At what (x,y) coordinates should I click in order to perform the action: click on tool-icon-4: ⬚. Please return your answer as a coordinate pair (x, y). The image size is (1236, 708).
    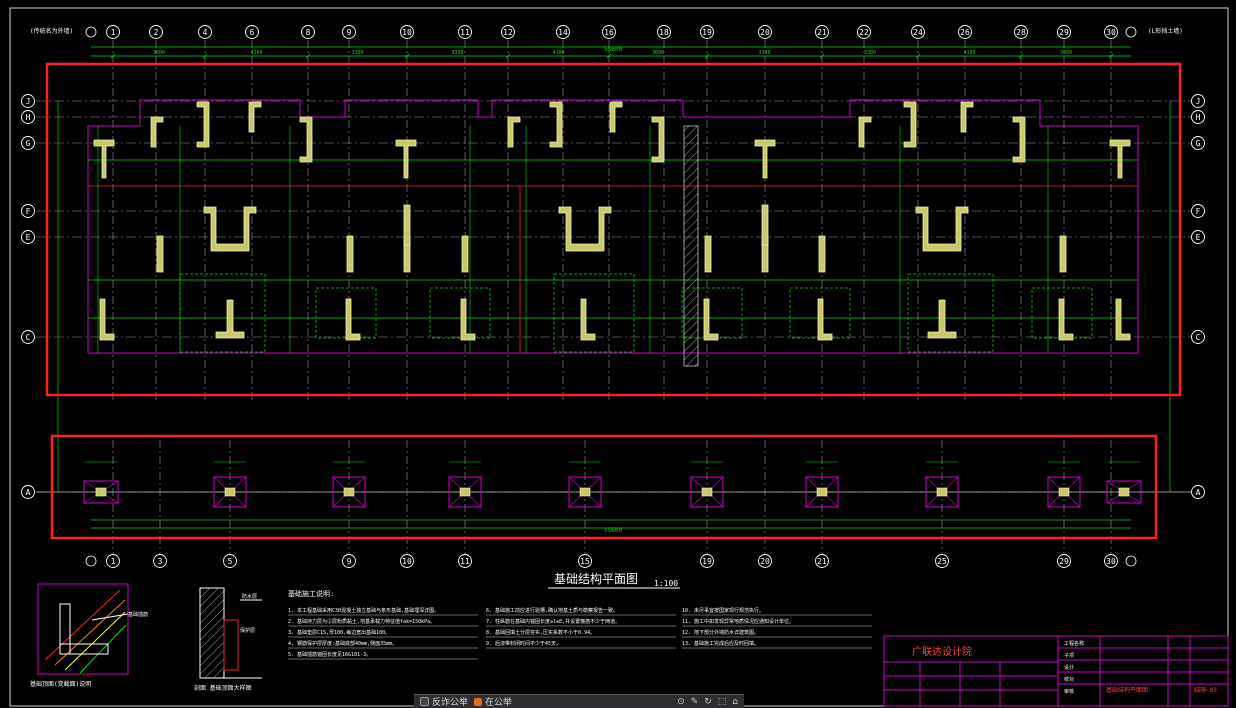
    Looking at the image, I should click on (722, 702).